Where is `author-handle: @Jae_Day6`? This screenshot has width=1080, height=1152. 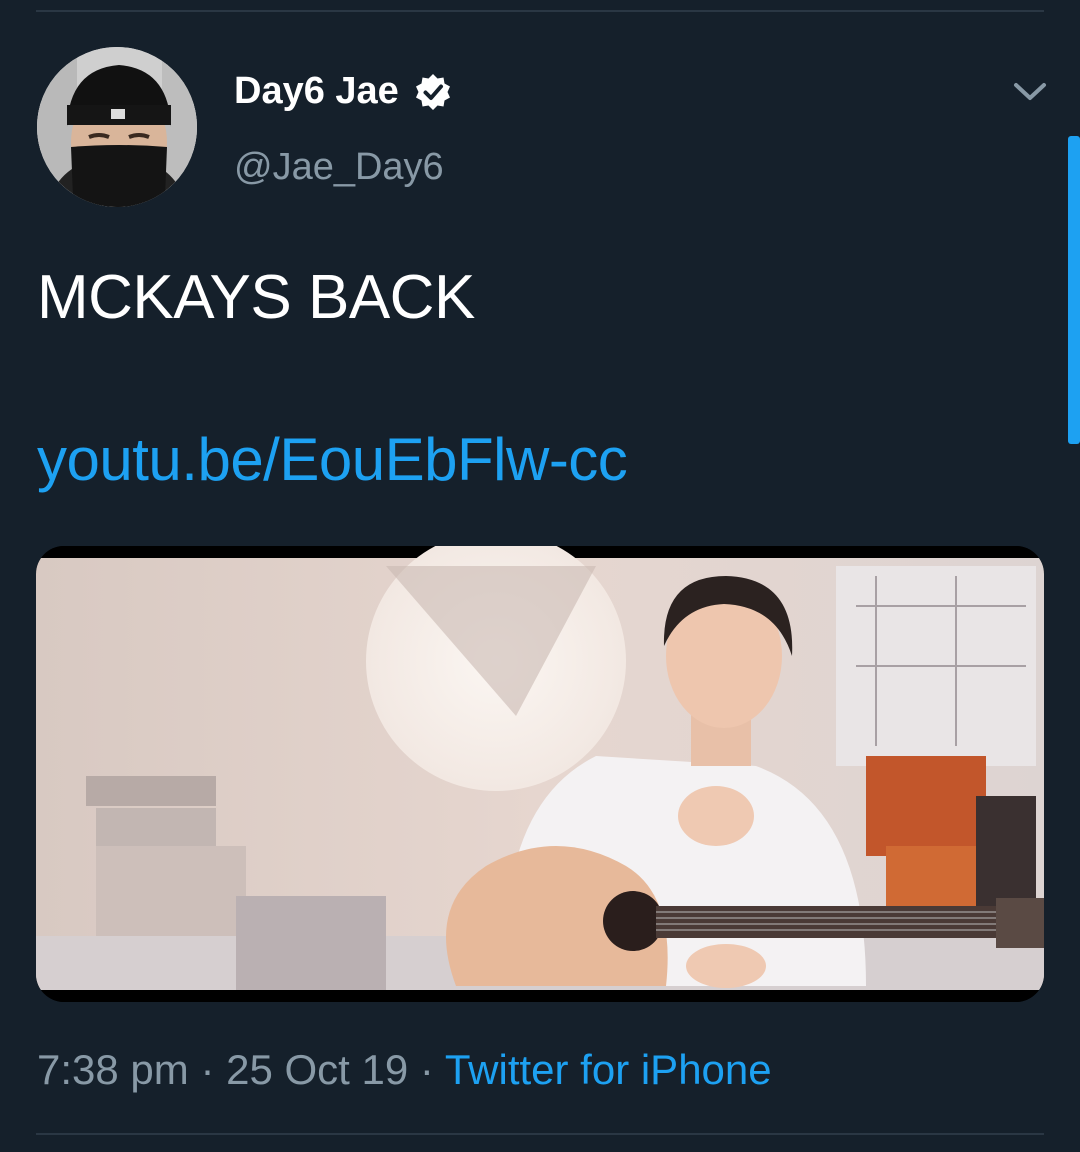 author-handle: @Jae_Day6 is located at coordinates (339, 167).